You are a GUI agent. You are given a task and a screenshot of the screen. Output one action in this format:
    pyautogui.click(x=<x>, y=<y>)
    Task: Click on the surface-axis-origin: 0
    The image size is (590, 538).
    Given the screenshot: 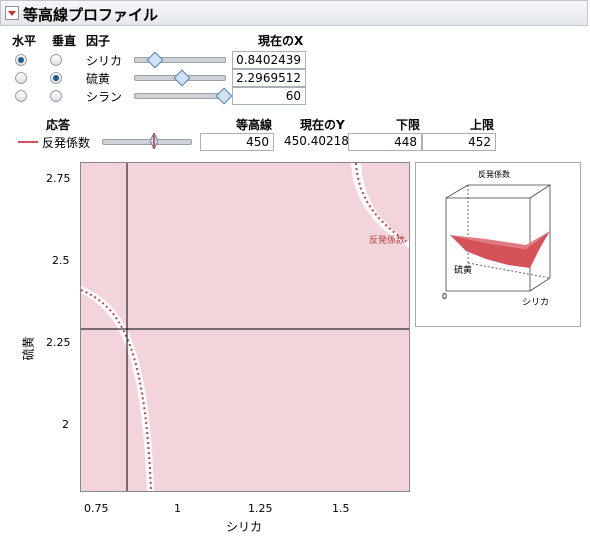 What is the action you would take?
    pyautogui.click(x=445, y=296)
    